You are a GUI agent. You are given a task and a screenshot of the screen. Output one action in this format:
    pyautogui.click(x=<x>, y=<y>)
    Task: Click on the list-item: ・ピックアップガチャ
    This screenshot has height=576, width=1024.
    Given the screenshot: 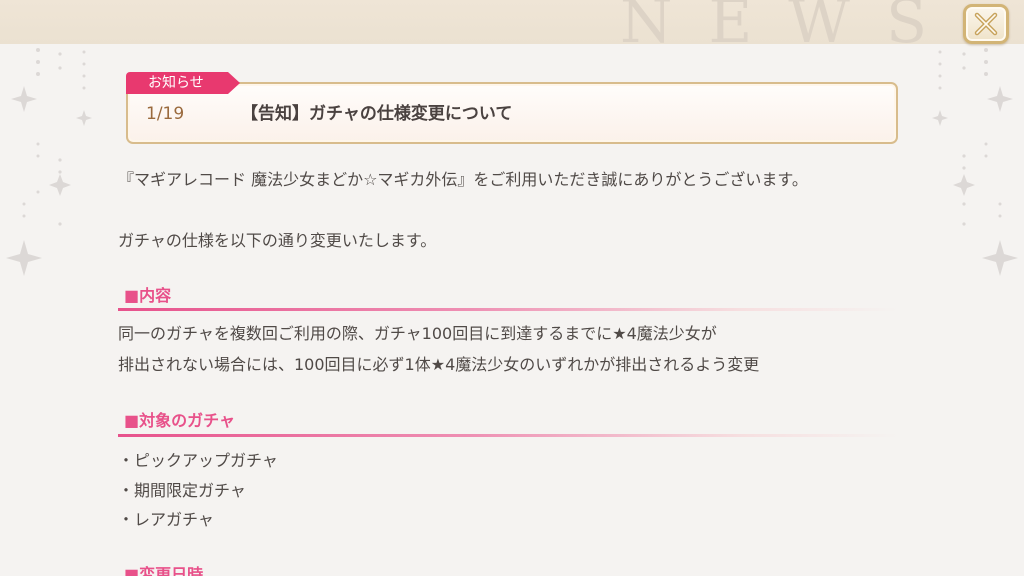 What is the action you would take?
    pyautogui.click(x=198, y=460)
    